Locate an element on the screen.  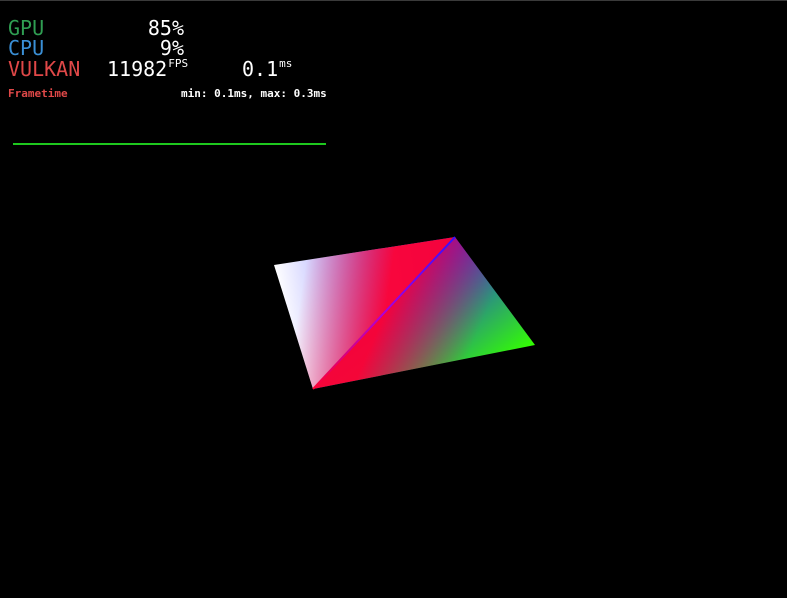
frametime-value: 0.1 is located at coordinates (260, 69).